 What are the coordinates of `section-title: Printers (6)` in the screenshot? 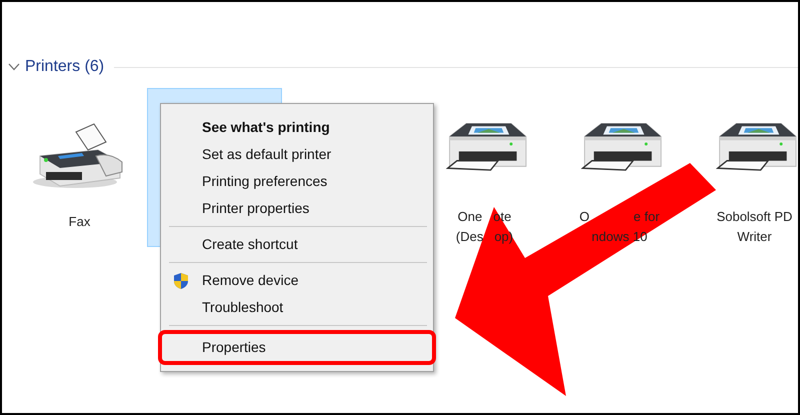 It's located at (64, 67).